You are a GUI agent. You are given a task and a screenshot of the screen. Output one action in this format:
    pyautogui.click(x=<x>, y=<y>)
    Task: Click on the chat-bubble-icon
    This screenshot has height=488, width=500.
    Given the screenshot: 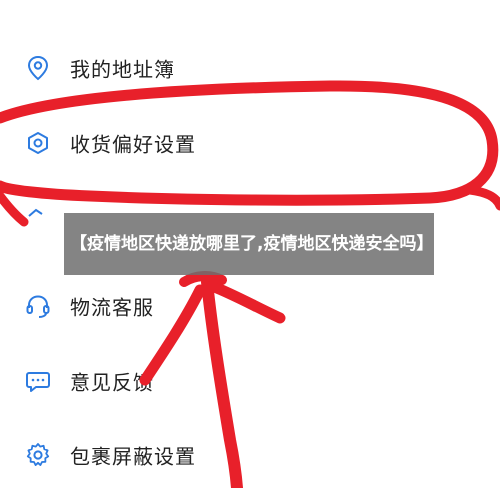 What is the action you would take?
    pyautogui.click(x=38, y=381)
    